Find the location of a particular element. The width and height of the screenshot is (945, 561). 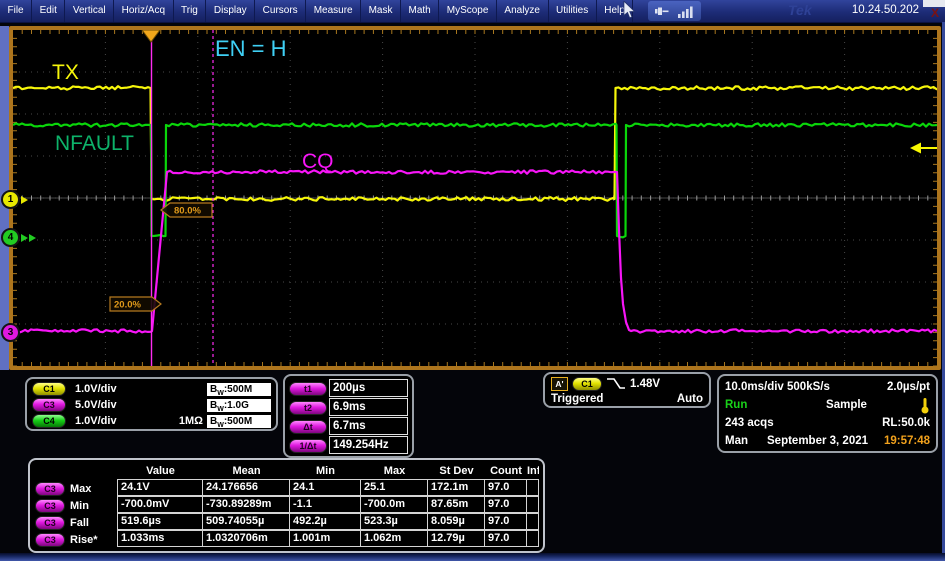

falling-edge-icon is located at coordinates (616, 383).